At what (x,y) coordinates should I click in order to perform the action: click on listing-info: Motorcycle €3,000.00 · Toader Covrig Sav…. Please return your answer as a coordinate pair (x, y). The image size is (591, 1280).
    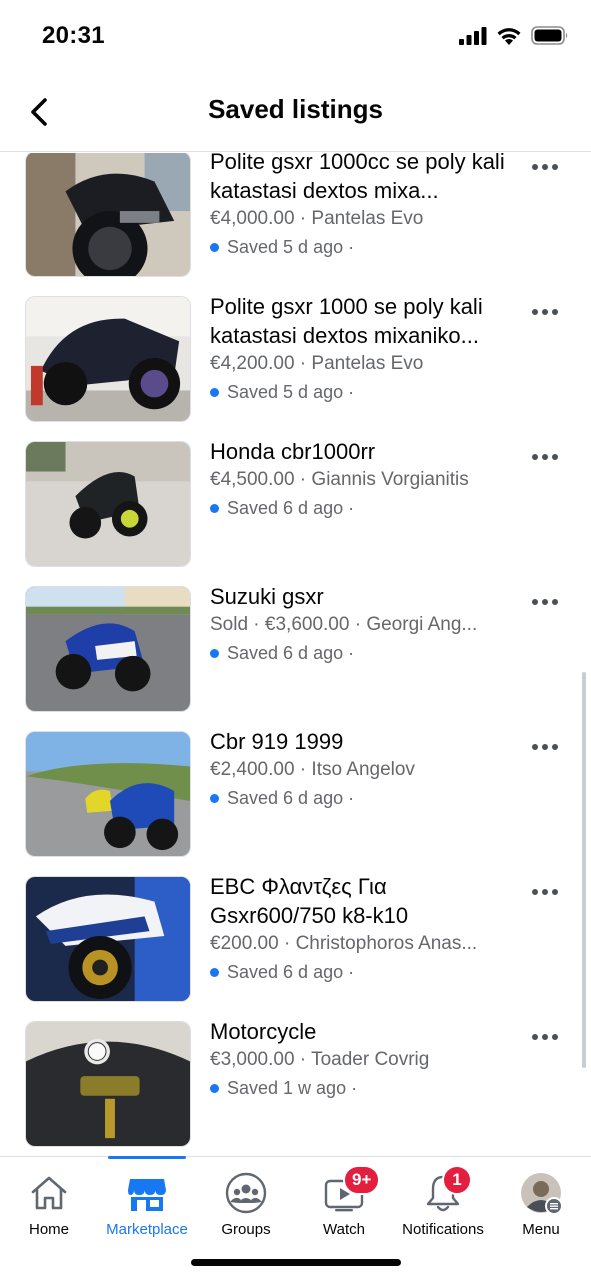
    Looking at the image, I should click on (360, 1059).